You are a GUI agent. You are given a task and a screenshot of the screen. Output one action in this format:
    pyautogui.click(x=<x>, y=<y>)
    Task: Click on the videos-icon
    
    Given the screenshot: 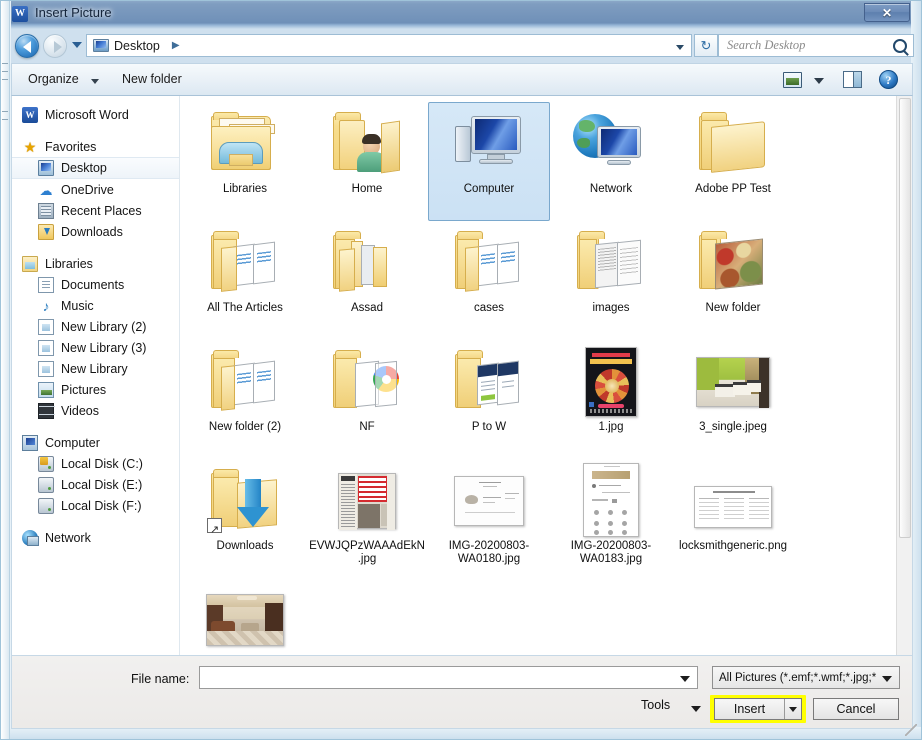 What is the action you would take?
    pyautogui.click(x=46, y=410)
    